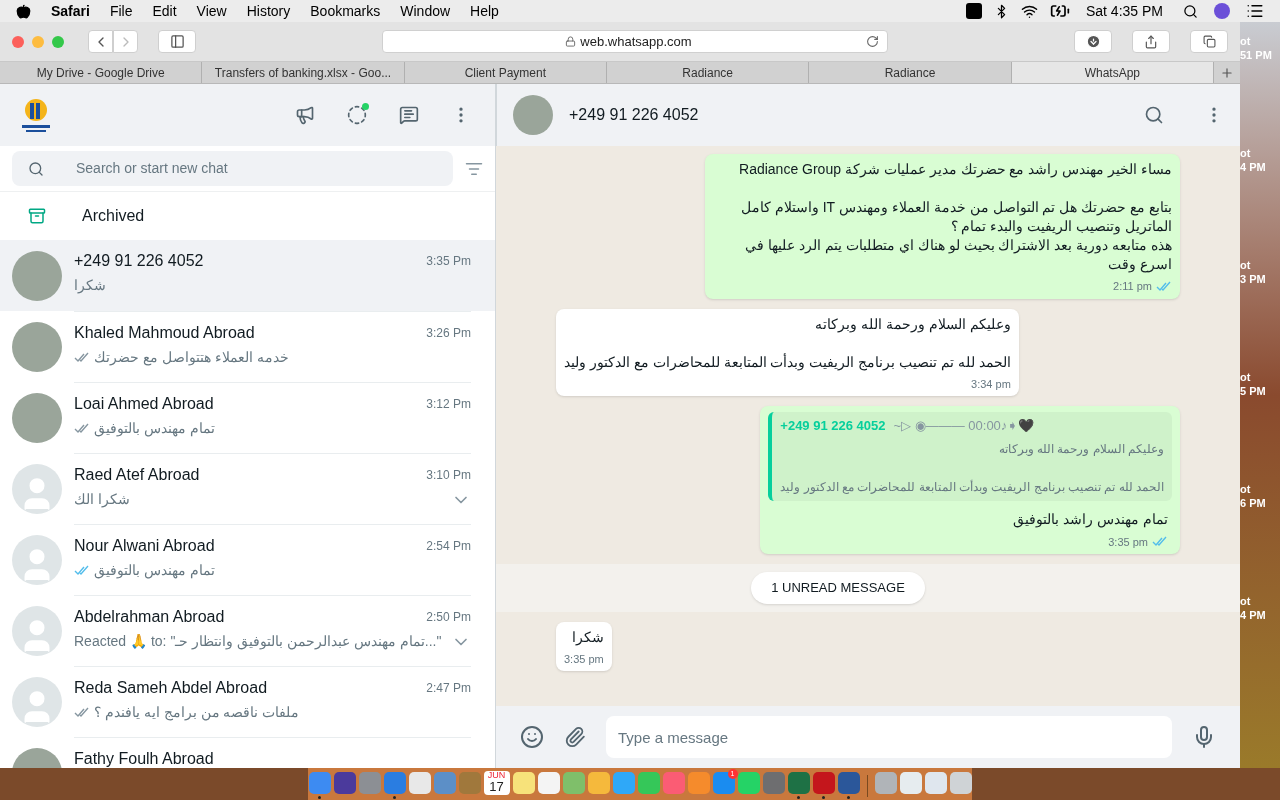 The height and width of the screenshot is (800, 1280). I want to click on chat-name: Raed Atef Abroad, so click(137, 475).